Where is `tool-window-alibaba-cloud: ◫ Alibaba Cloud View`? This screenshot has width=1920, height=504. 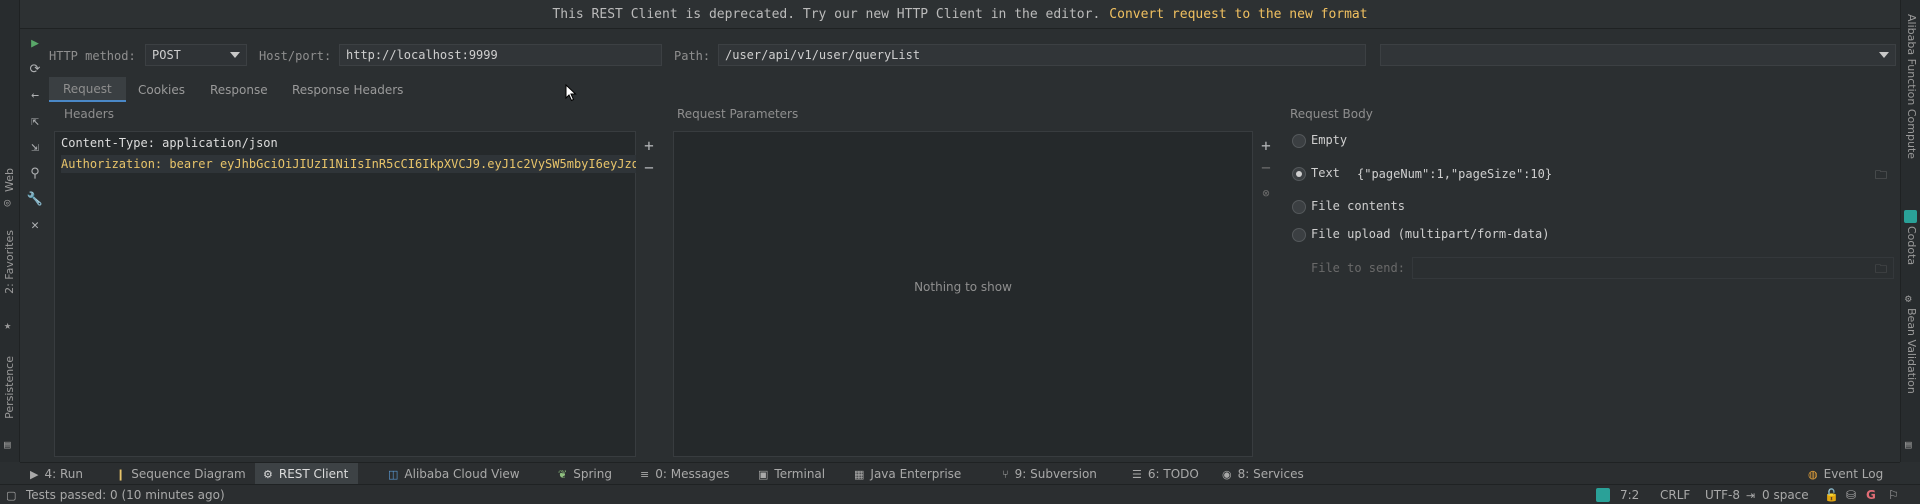 tool-window-alibaba-cloud: ◫ Alibaba Cloud View is located at coordinates (454, 474).